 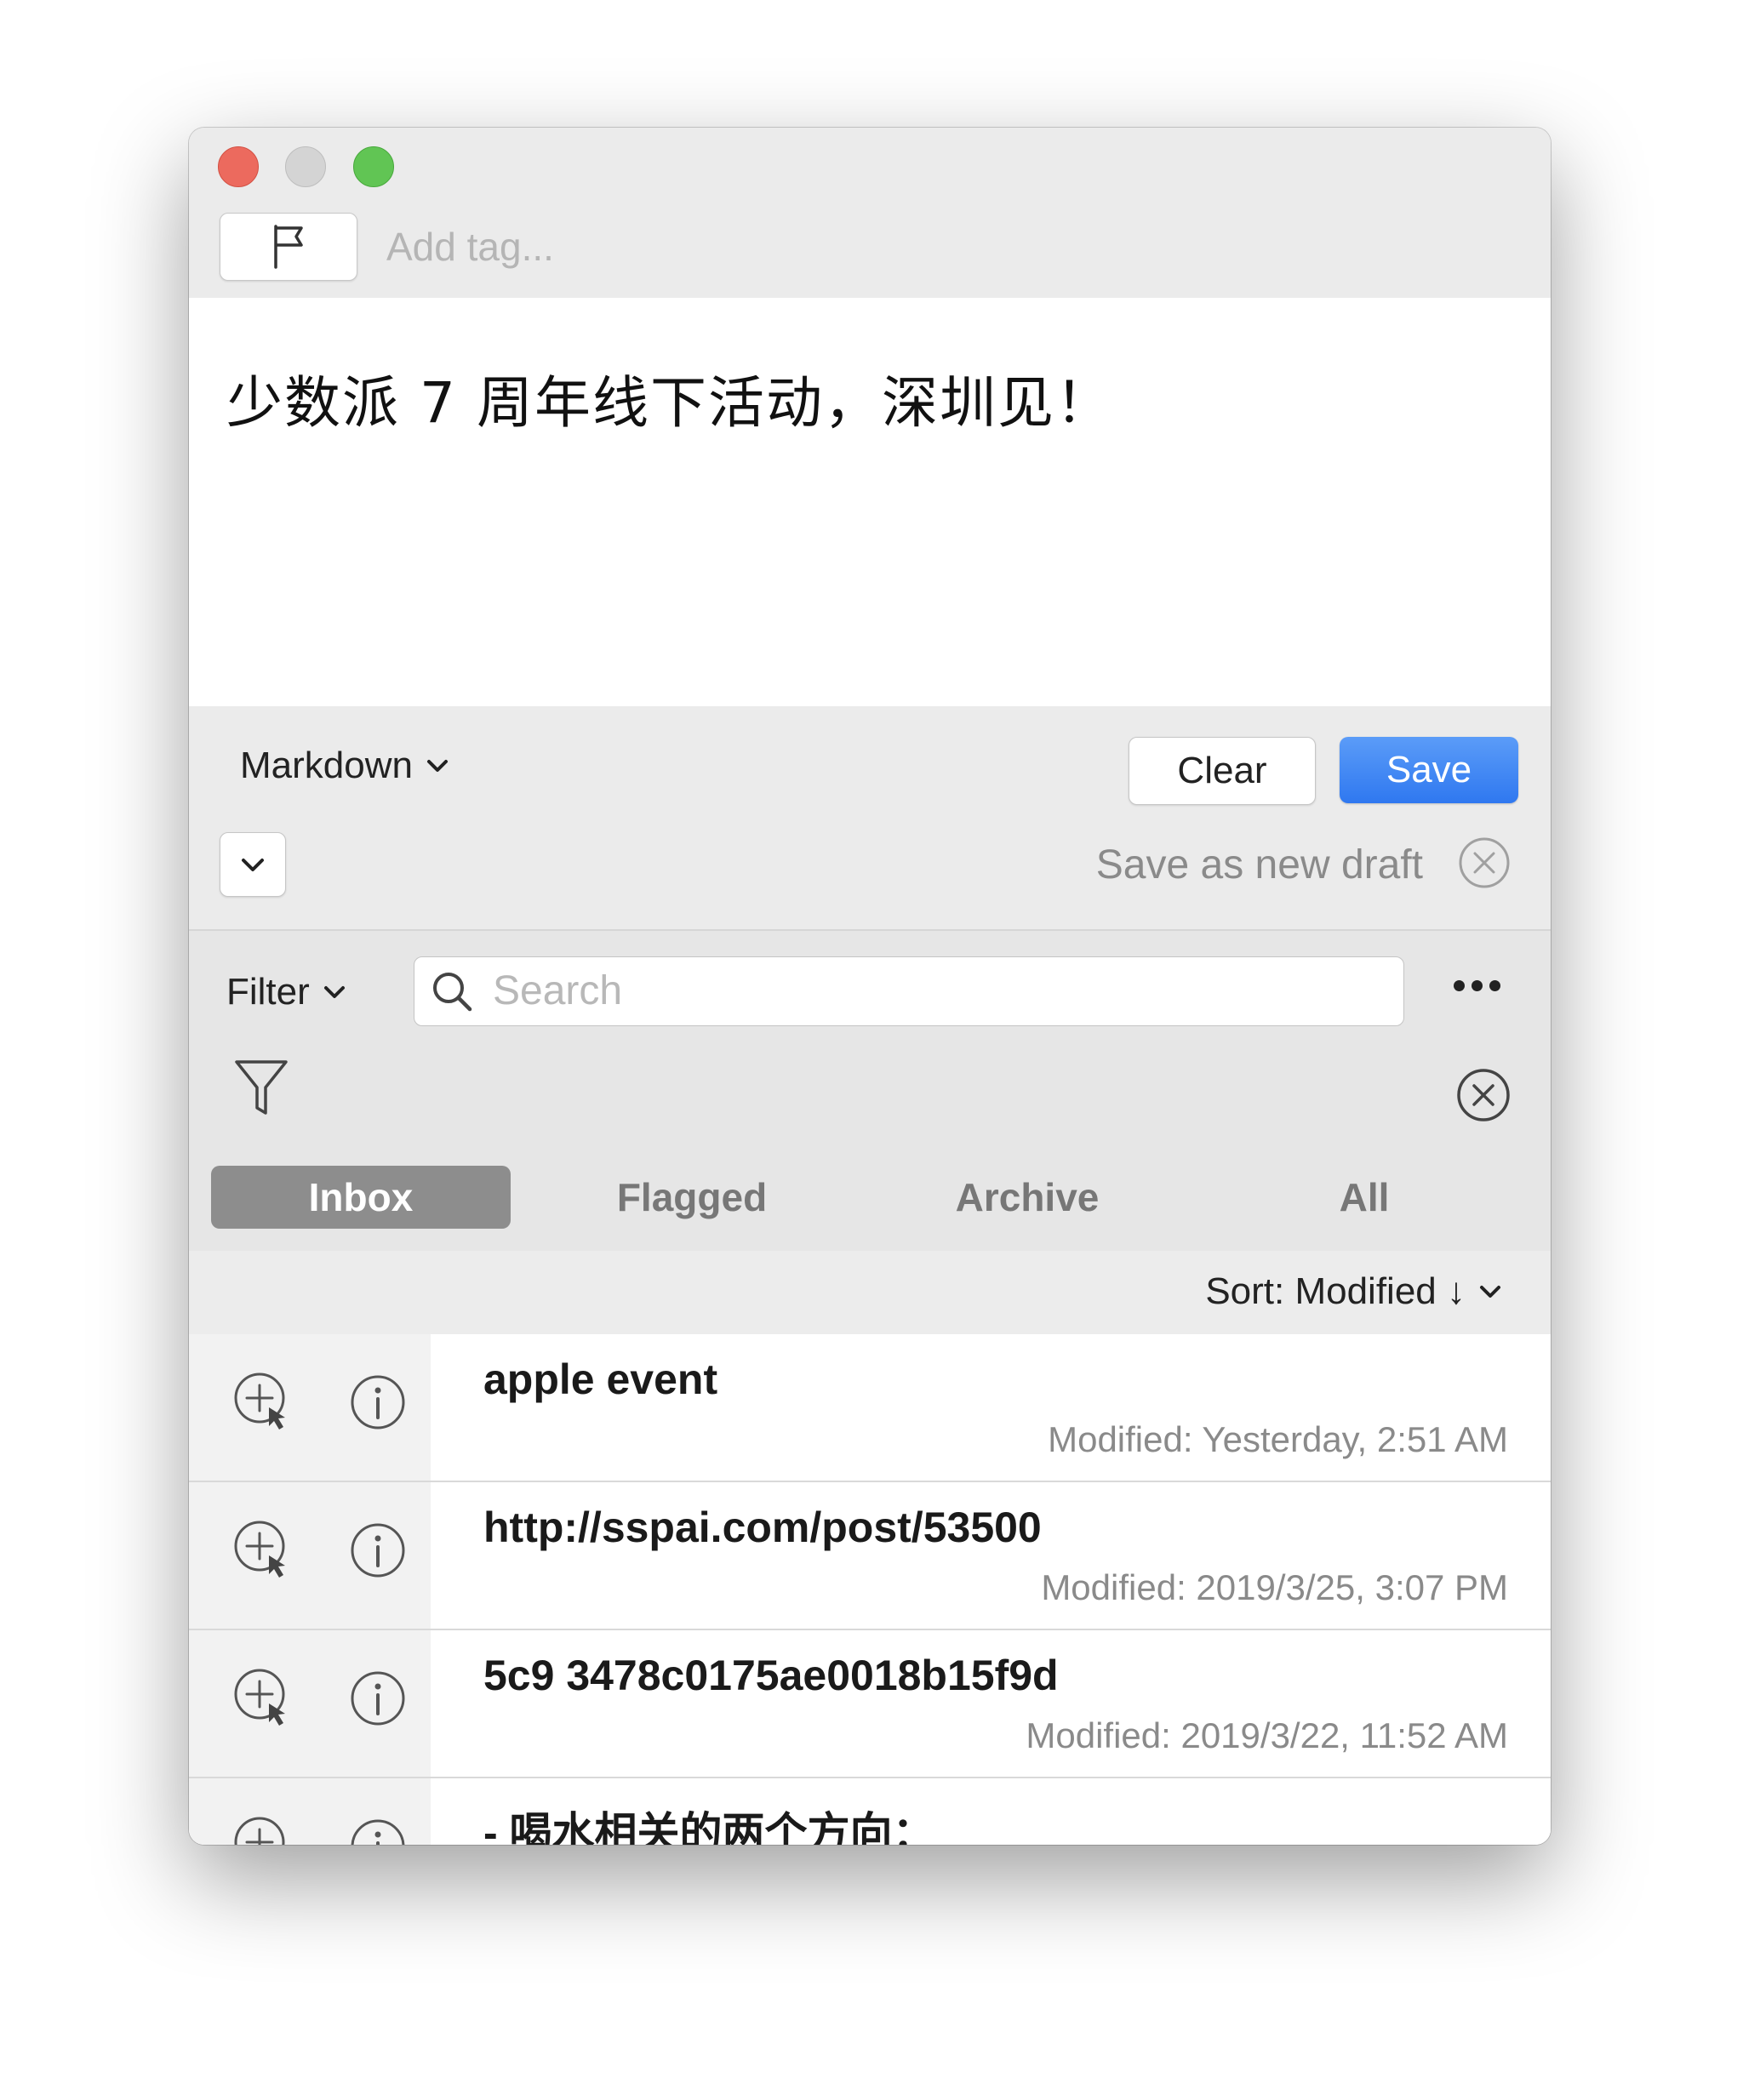 I want to click on filter-label: Filter, so click(x=268, y=992).